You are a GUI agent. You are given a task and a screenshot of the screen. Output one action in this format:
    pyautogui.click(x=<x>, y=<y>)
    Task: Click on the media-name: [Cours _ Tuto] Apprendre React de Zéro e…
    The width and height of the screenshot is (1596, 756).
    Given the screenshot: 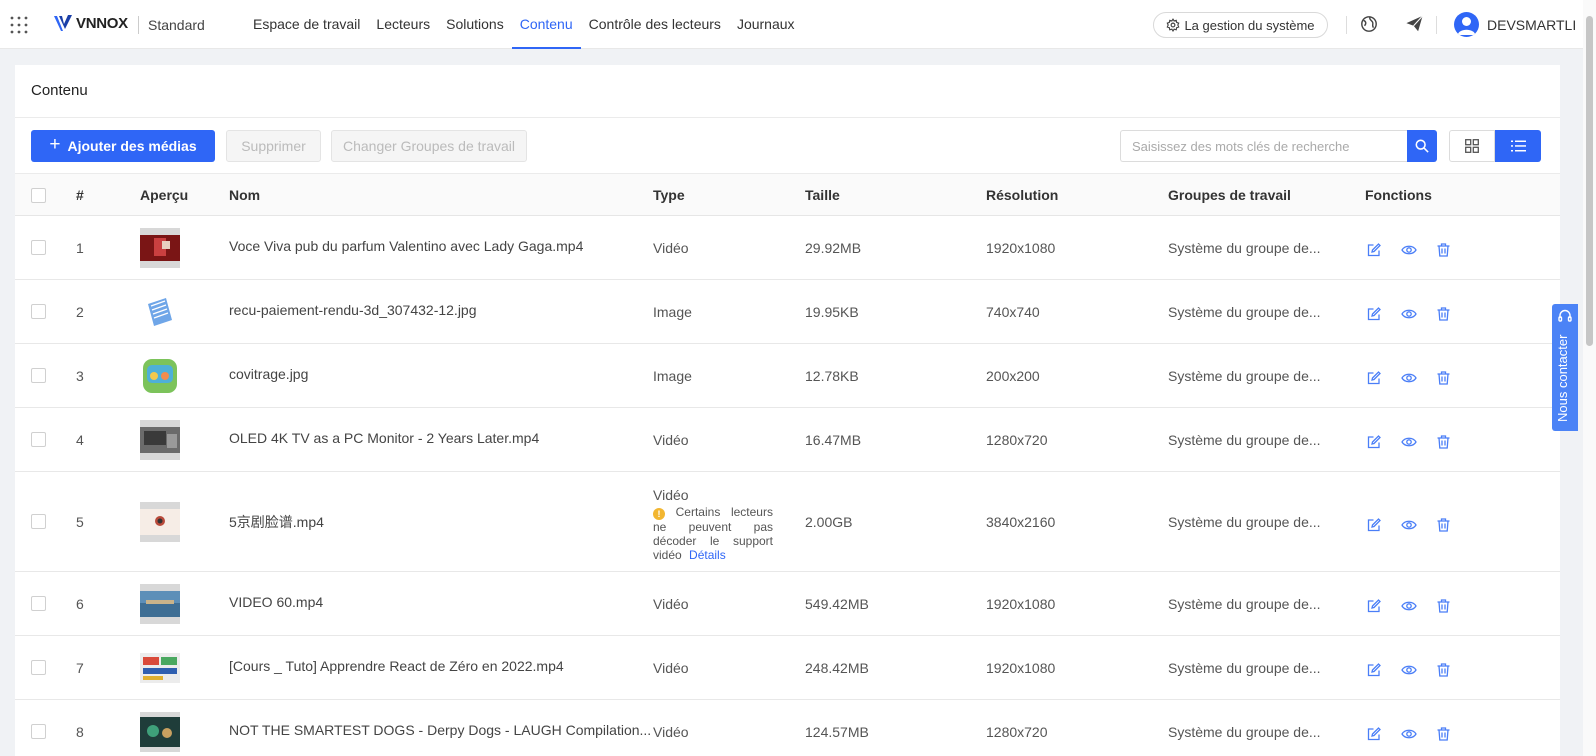 What is the action you would take?
    pyautogui.click(x=396, y=666)
    